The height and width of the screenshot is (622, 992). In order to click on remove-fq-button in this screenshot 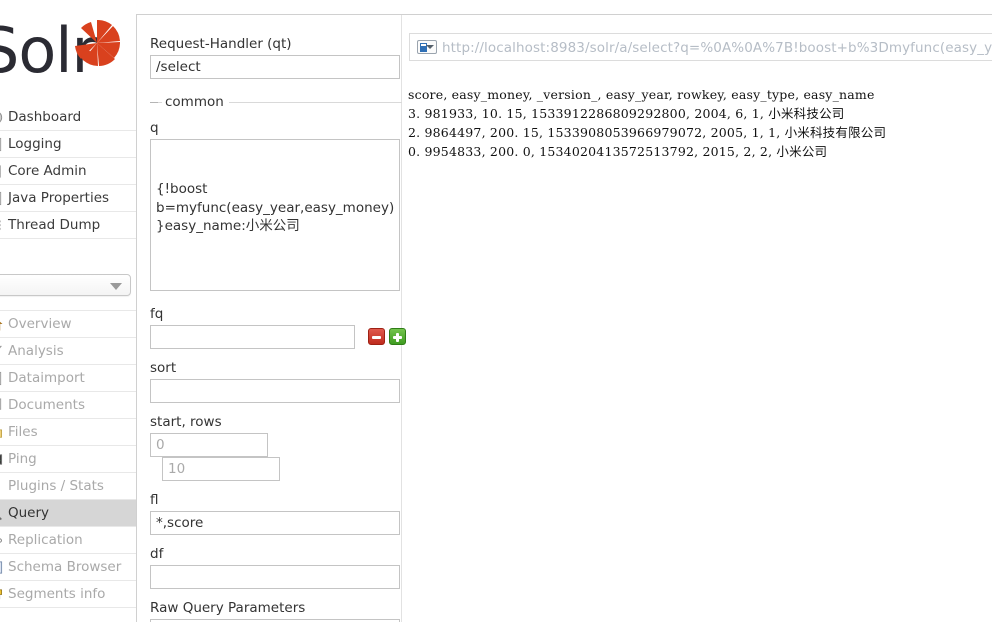, I will do `click(376, 336)`.